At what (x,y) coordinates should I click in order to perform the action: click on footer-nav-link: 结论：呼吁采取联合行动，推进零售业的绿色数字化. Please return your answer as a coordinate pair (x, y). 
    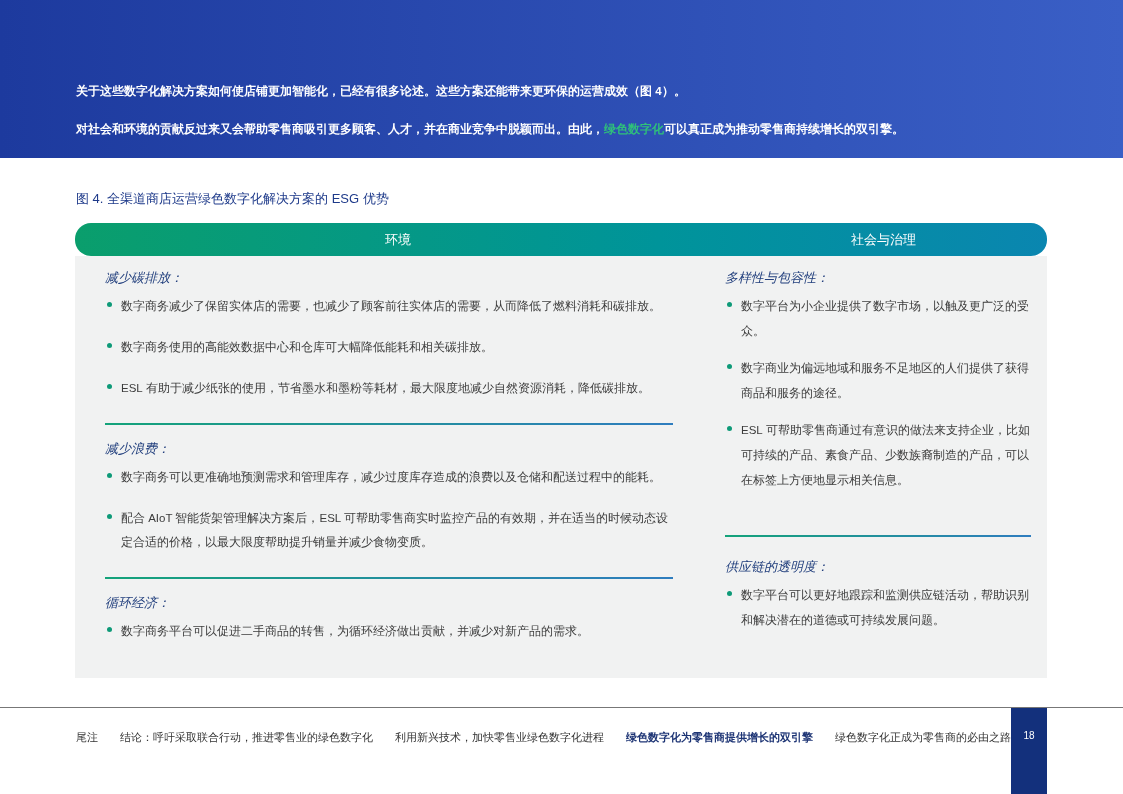
    Looking at the image, I should click on (246, 737).